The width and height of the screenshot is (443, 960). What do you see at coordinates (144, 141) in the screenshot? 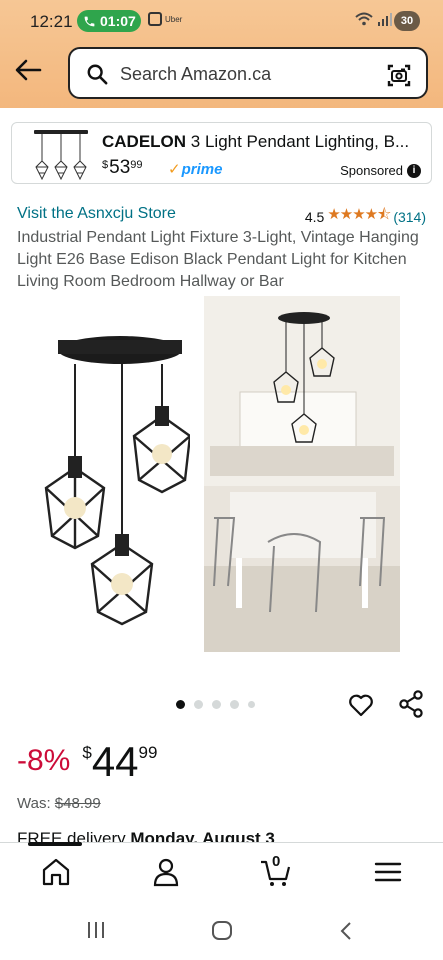
I see `ad-brand: CADELON` at bounding box center [144, 141].